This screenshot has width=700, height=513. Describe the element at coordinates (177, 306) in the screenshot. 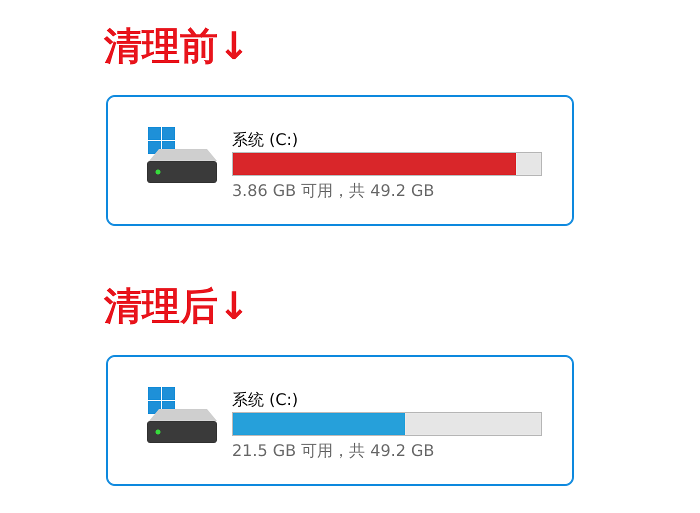

I see `heading: 清理后↓` at that location.